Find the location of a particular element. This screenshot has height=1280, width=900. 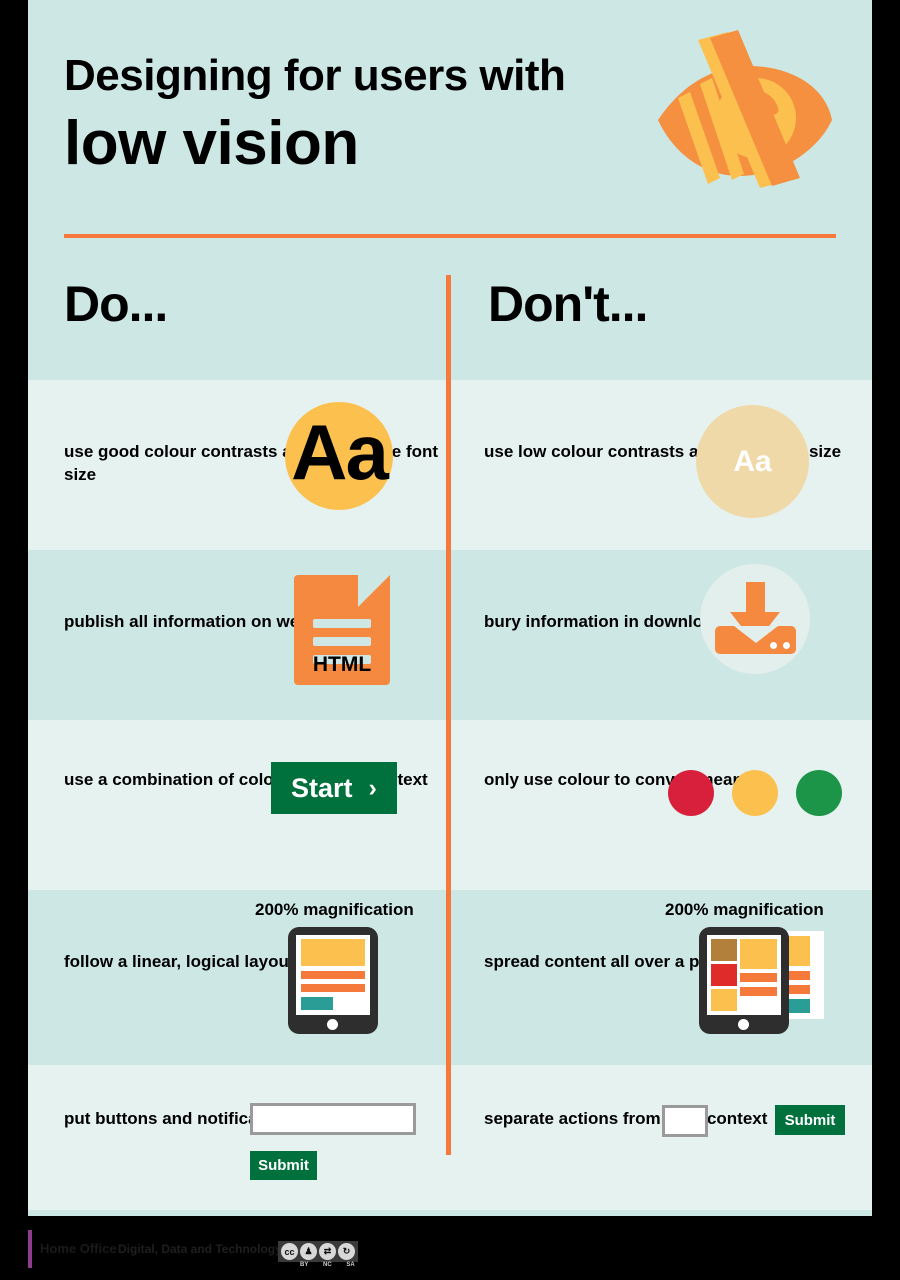

aa-circle-low-contrast-icon: Aa is located at coordinates (752, 461).